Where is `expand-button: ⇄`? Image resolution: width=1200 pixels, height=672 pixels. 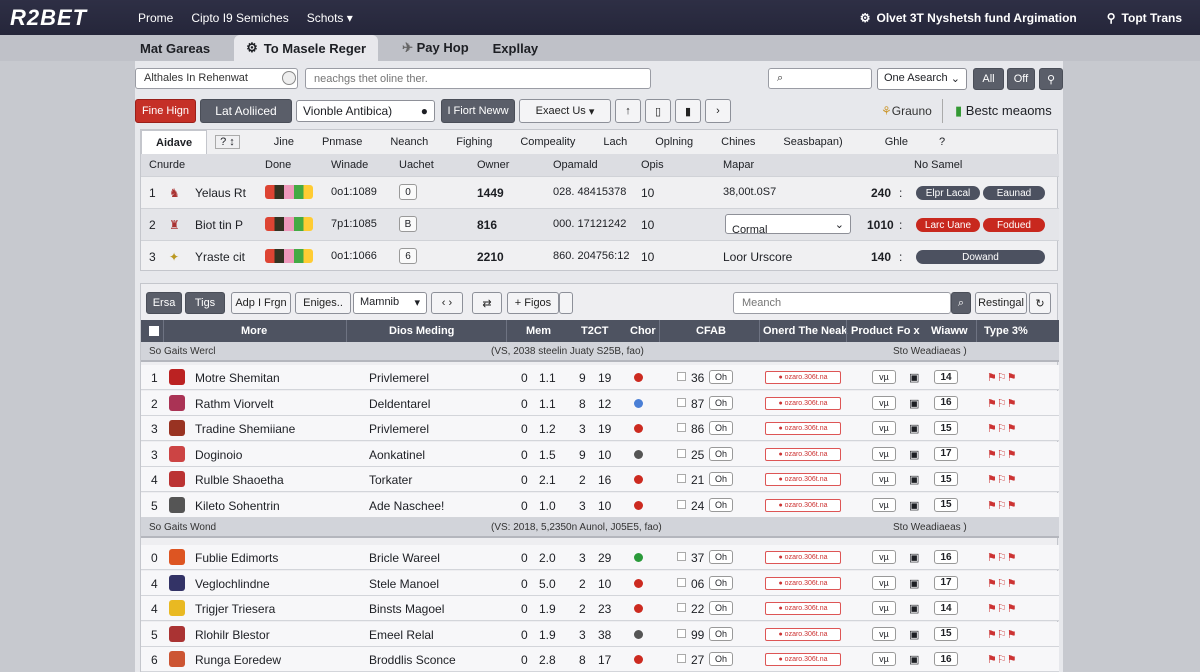
expand-button: ⇄ is located at coordinates (487, 303).